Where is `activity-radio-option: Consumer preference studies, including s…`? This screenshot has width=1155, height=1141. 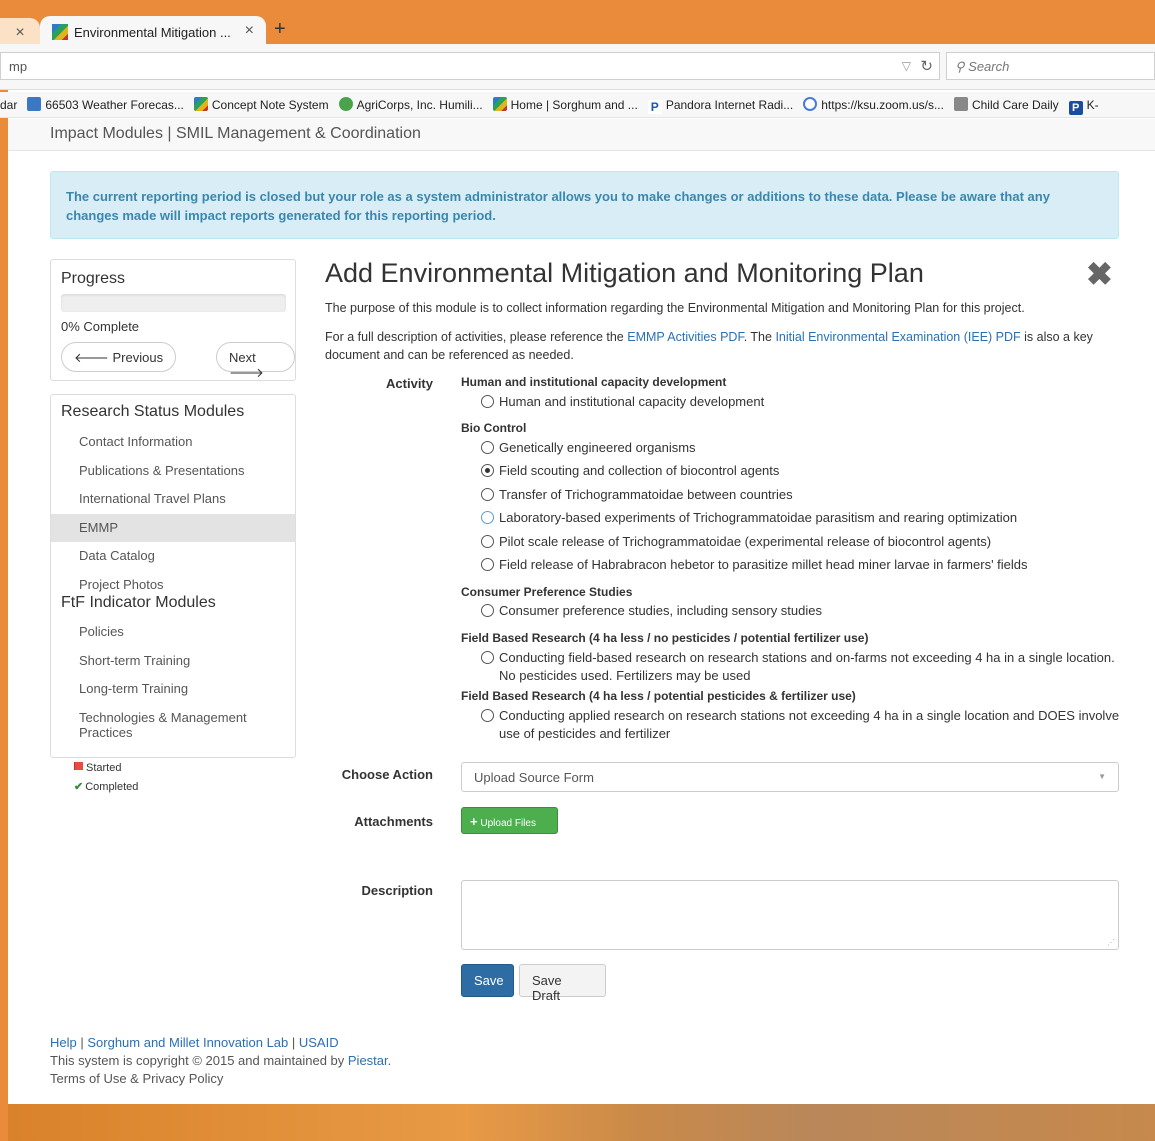 activity-radio-option: Consumer preference studies, including s… is located at coordinates (801, 611).